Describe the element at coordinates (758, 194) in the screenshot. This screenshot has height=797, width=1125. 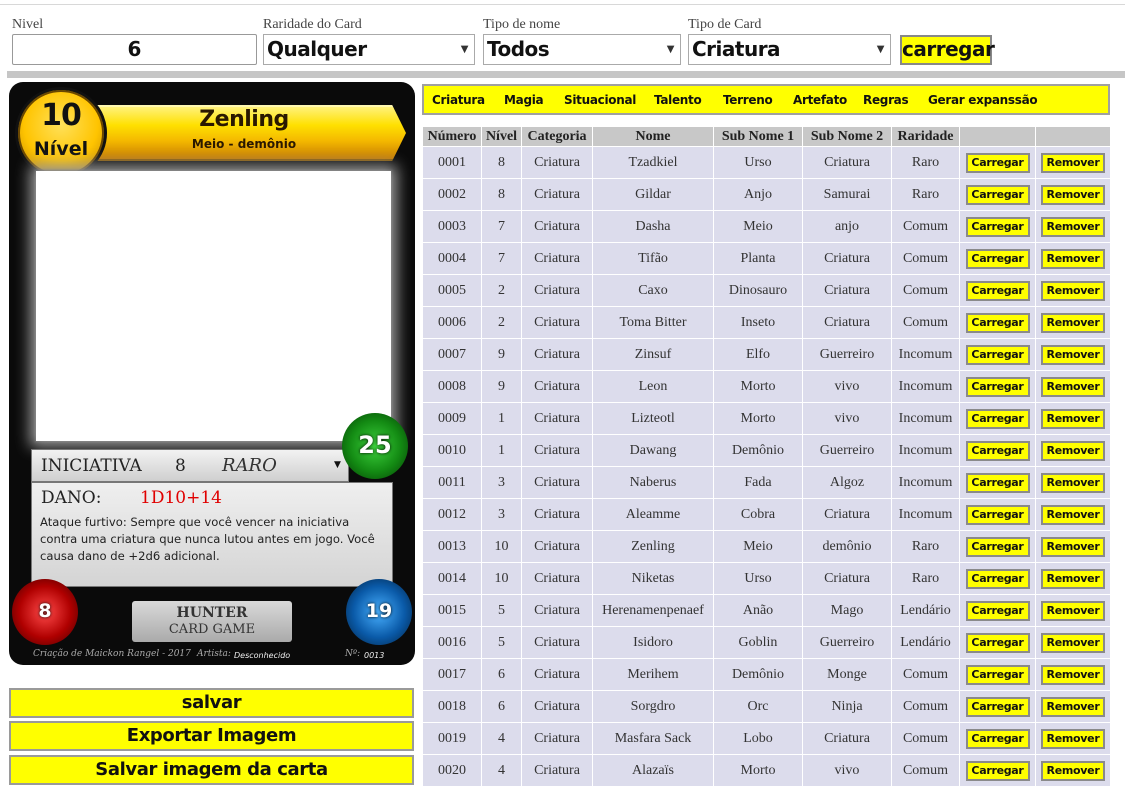
I see `cell-sub-nome-1: Anjo` at that location.